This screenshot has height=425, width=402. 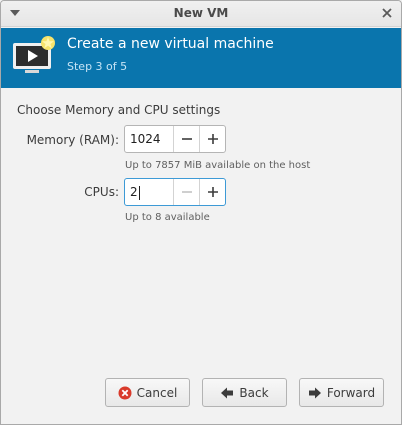 I want to click on cpus-decrement-button, so click(x=186, y=192).